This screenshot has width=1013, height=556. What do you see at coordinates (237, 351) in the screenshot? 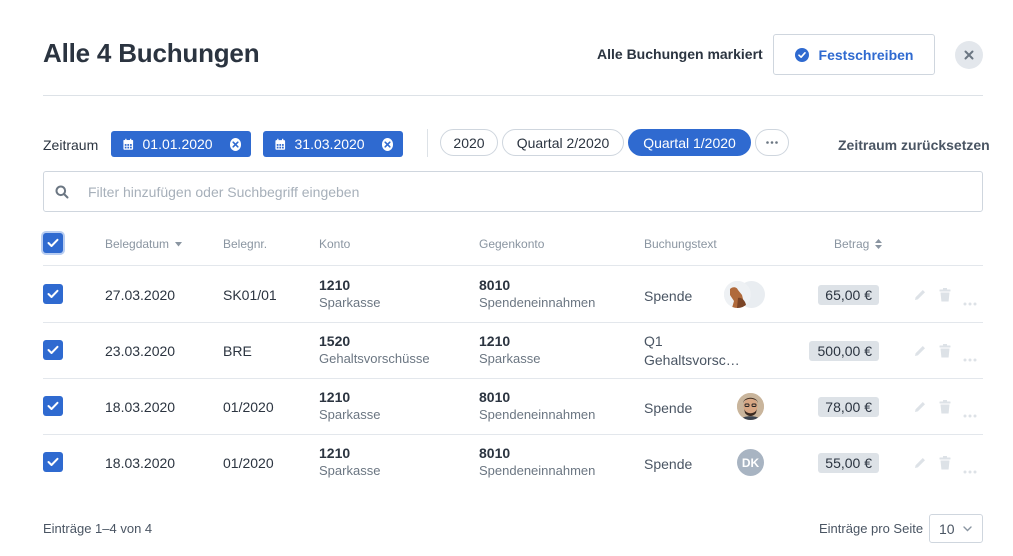
I see `row-belegnr: BRE` at bounding box center [237, 351].